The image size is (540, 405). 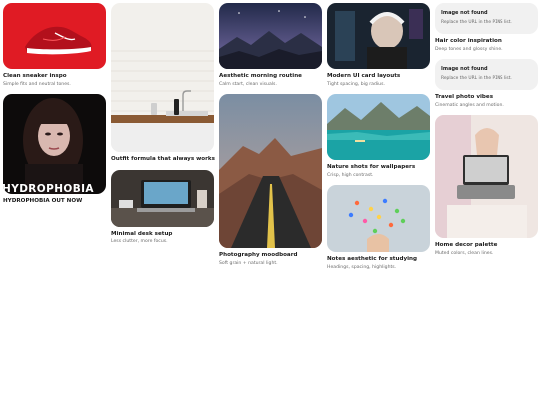 What do you see at coordinates (350, 175) in the screenshot?
I see `pin-subtitle: Crisp, high contrast.` at bounding box center [350, 175].